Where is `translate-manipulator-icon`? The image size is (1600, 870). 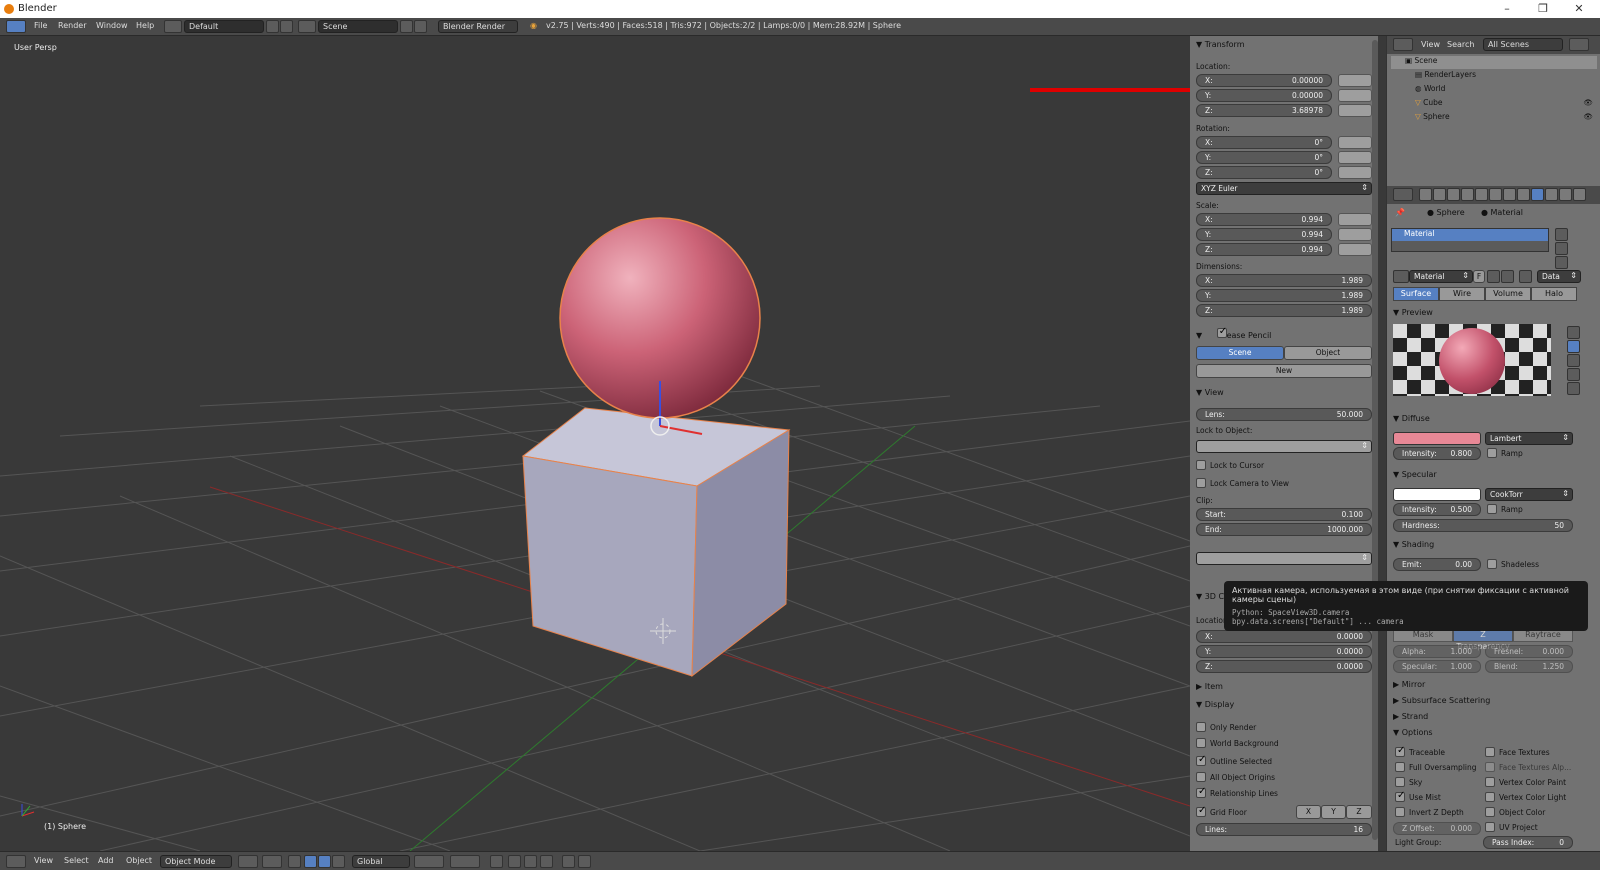
translate-manipulator-icon is located at coordinates (310, 861).